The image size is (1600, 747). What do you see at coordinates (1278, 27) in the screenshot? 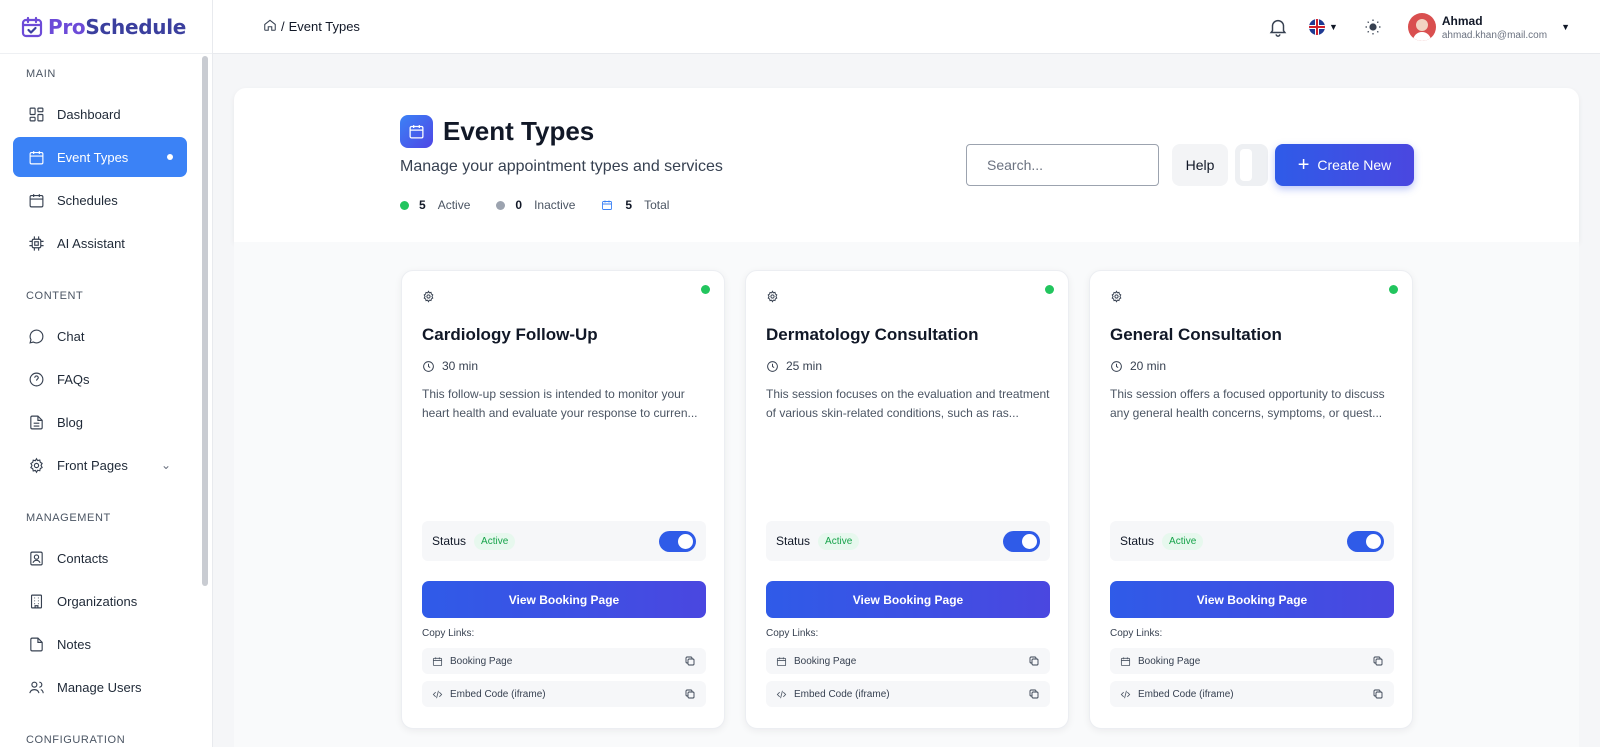
I see `bell-icon` at bounding box center [1278, 27].